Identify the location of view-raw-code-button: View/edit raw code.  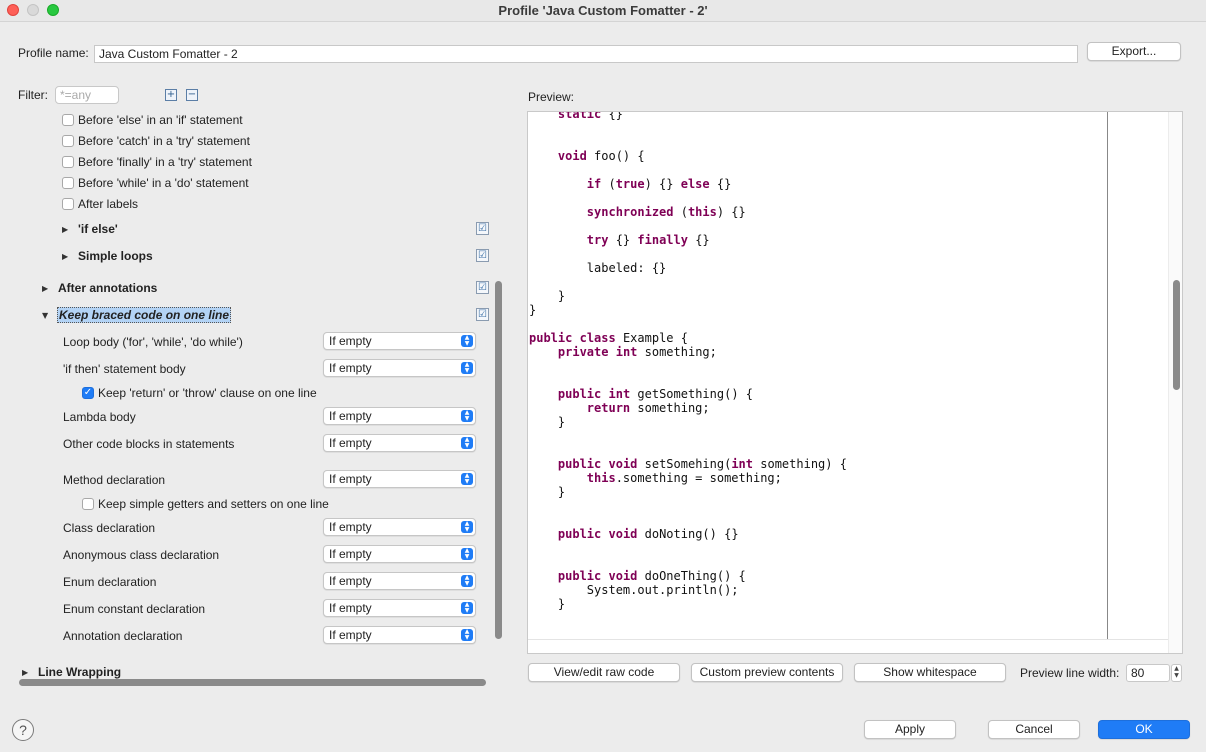
(604, 672).